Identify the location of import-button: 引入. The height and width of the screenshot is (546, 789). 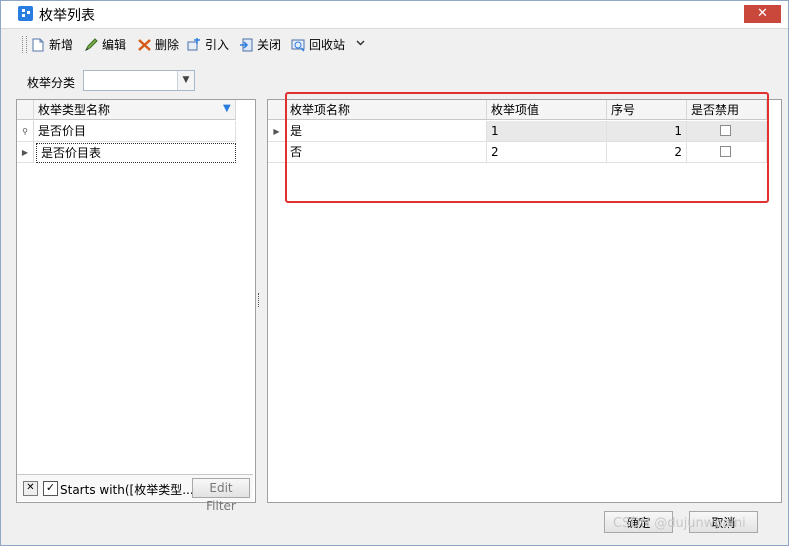
(208, 45).